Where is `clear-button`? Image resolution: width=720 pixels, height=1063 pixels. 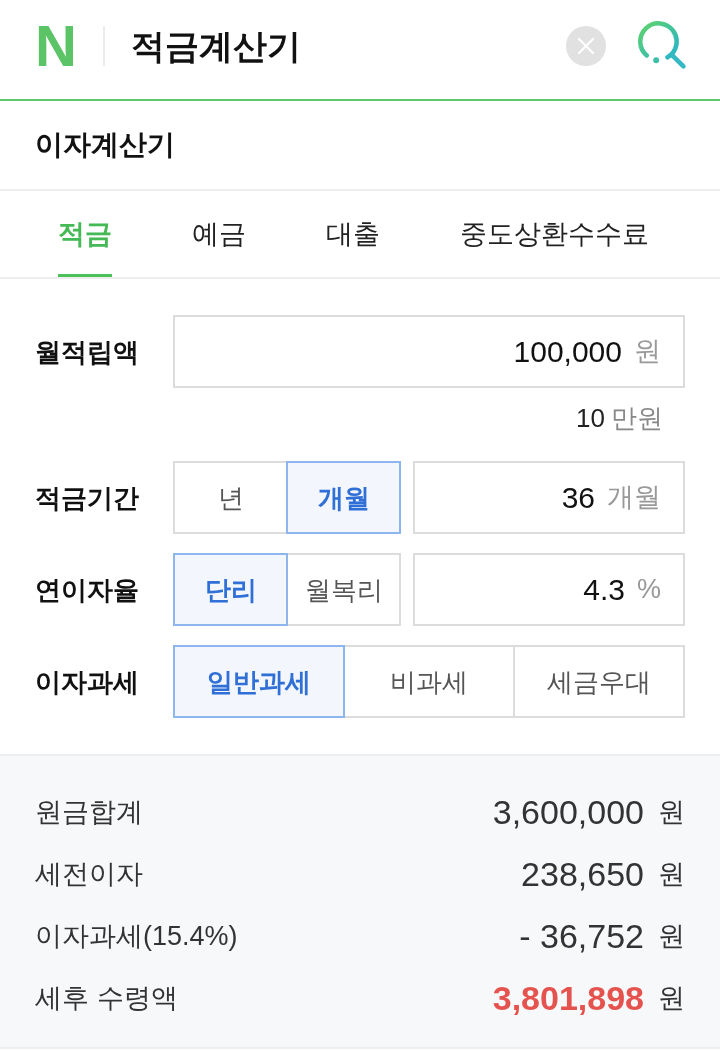 clear-button is located at coordinates (586, 45).